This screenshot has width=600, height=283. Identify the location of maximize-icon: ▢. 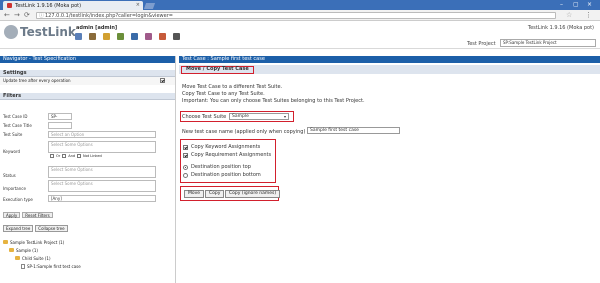
(576, 4).